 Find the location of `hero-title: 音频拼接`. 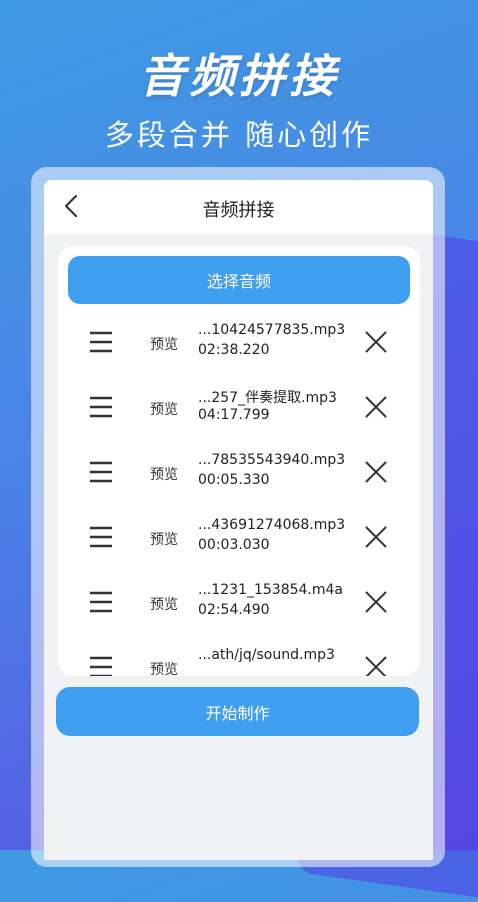

hero-title: 音频拼接 is located at coordinates (239, 76).